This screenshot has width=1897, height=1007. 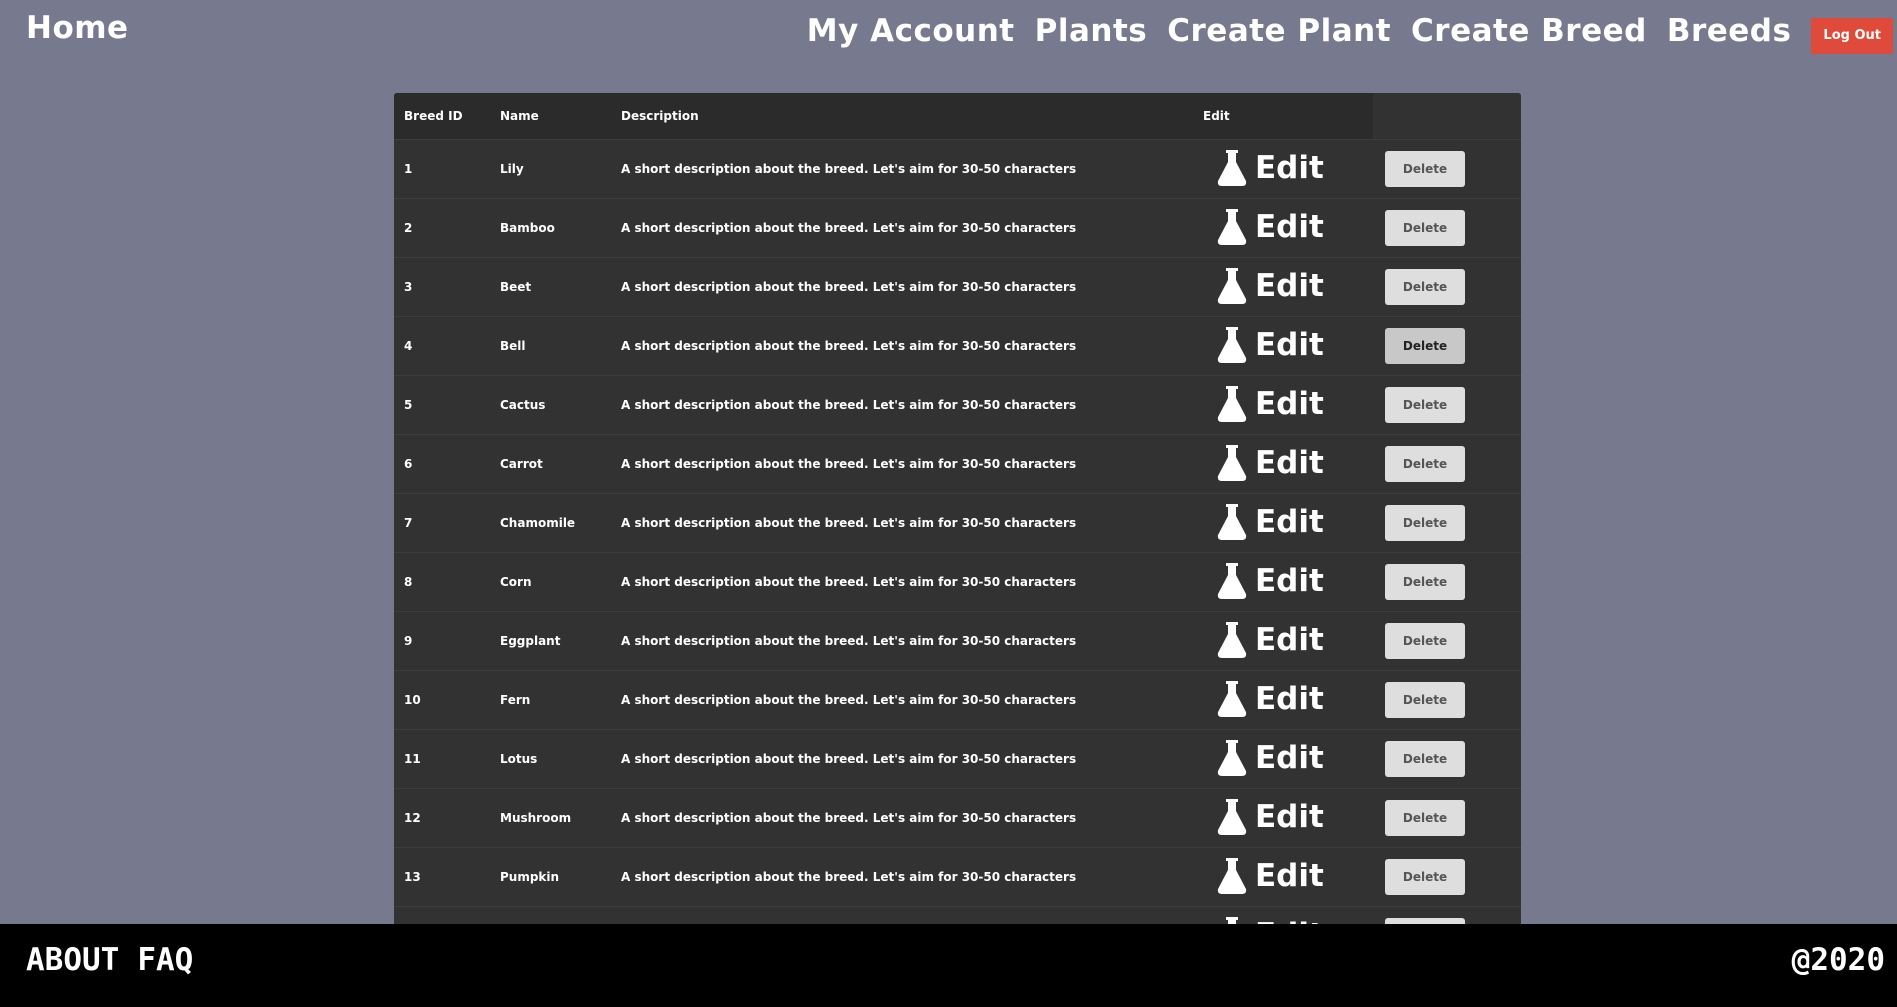 What do you see at coordinates (1838, 960) in the screenshot?
I see `copyright: @2020` at bounding box center [1838, 960].